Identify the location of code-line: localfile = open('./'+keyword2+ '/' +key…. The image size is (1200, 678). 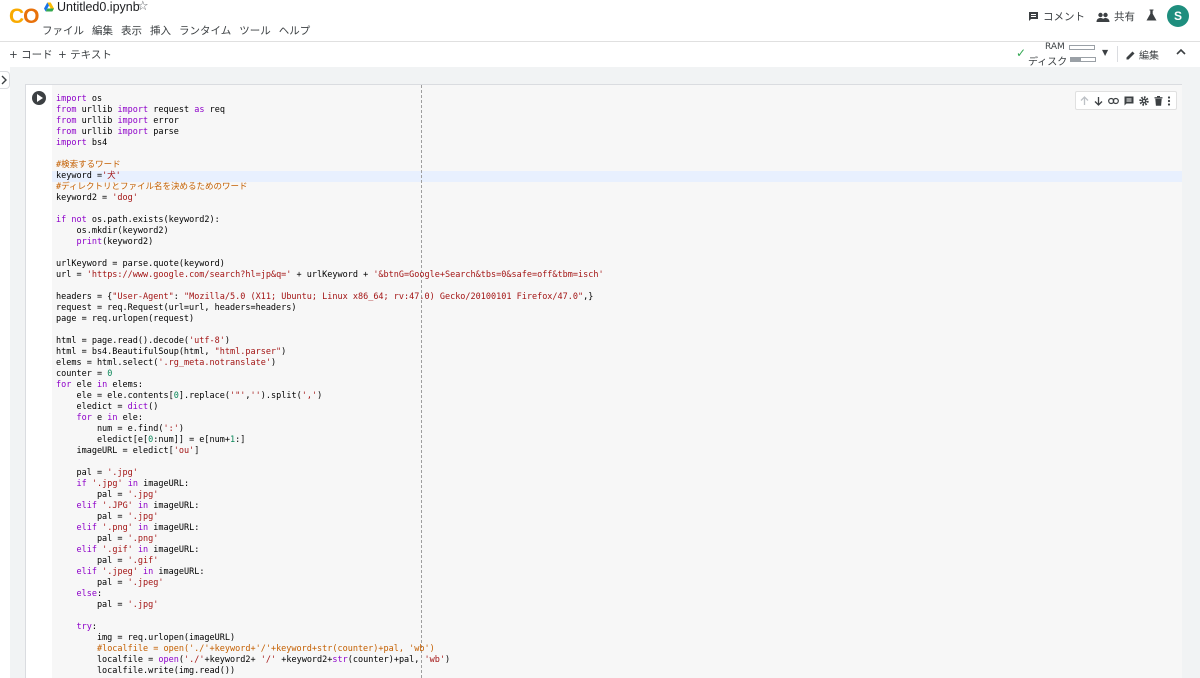
(330, 660).